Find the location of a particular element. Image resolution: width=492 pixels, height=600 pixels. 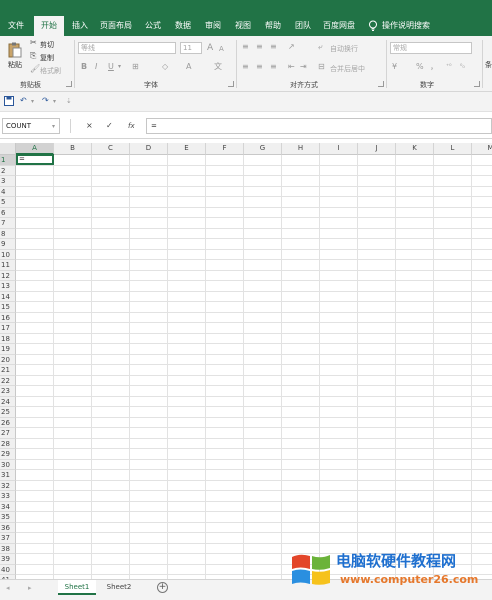

phonetic-icon: 文 is located at coordinates (218, 67).